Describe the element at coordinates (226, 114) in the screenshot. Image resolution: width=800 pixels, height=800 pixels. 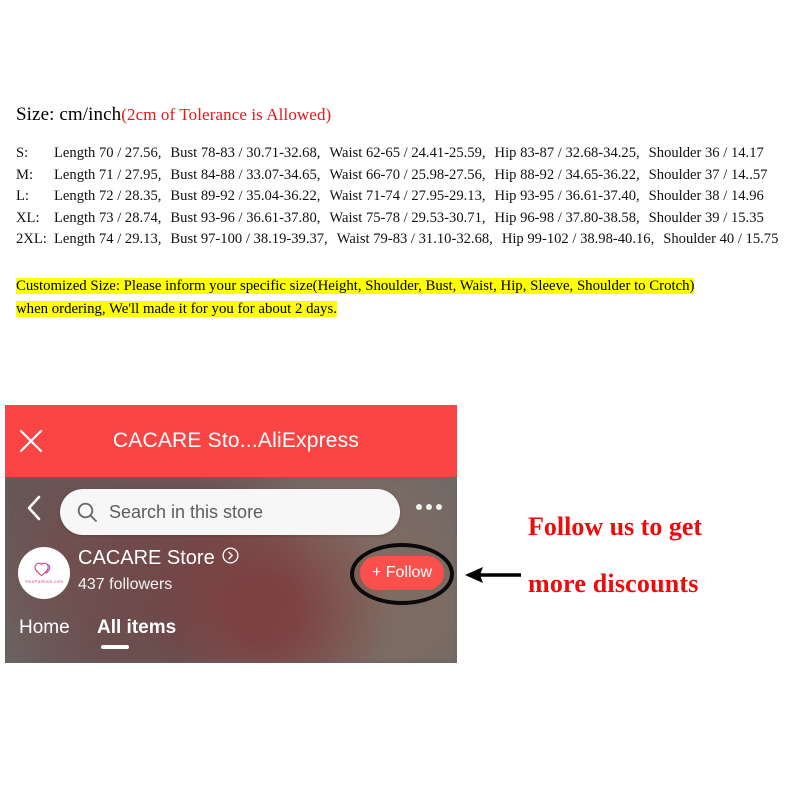
I see `size-chart-tolerance-note: (2cm of Tolerance is Allowed)` at that location.